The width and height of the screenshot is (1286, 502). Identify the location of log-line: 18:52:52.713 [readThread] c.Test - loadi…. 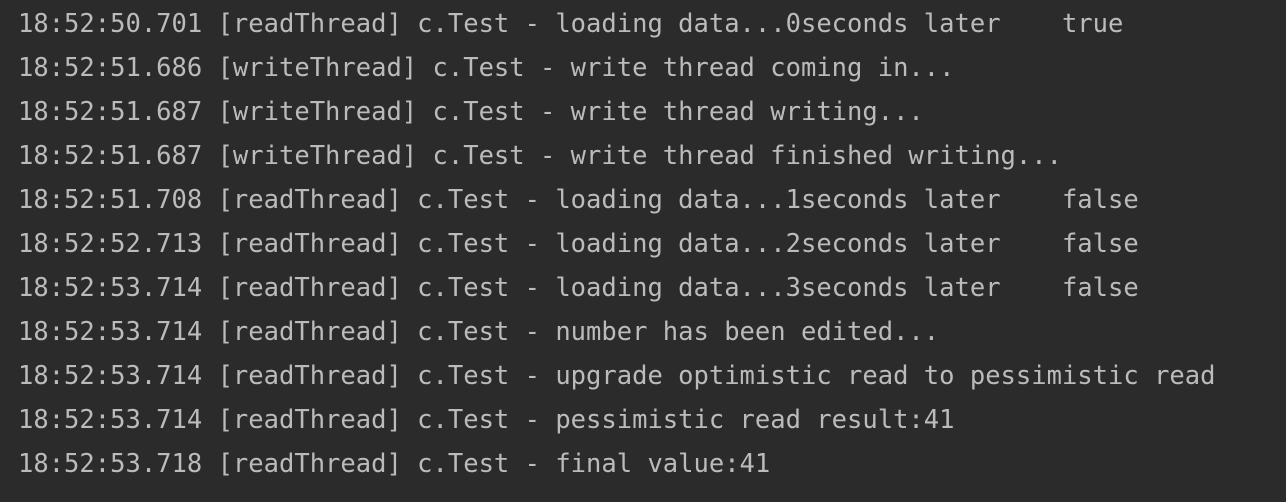
(578, 244).